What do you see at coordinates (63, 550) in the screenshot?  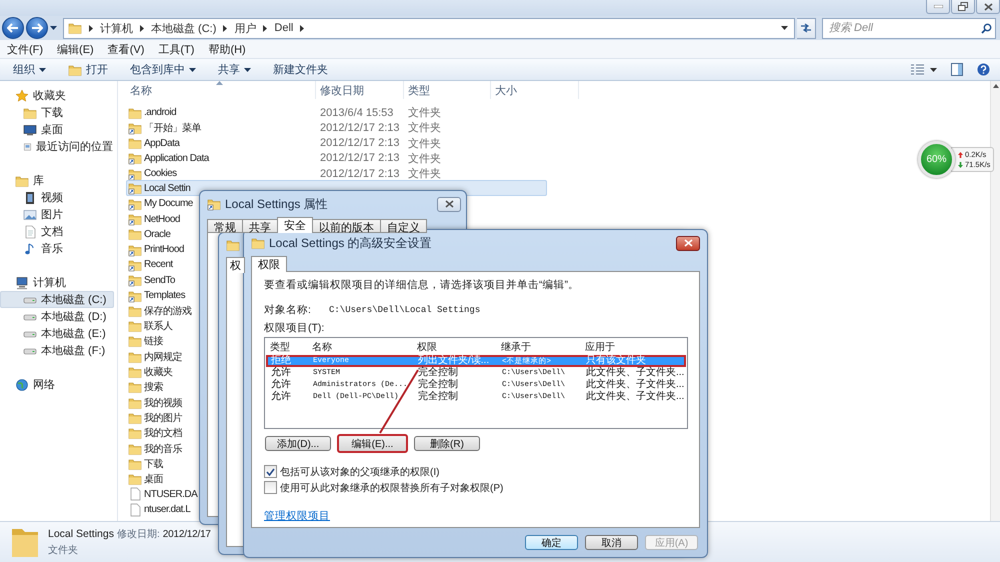 I see `item-type: 文件夹` at bounding box center [63, 550].